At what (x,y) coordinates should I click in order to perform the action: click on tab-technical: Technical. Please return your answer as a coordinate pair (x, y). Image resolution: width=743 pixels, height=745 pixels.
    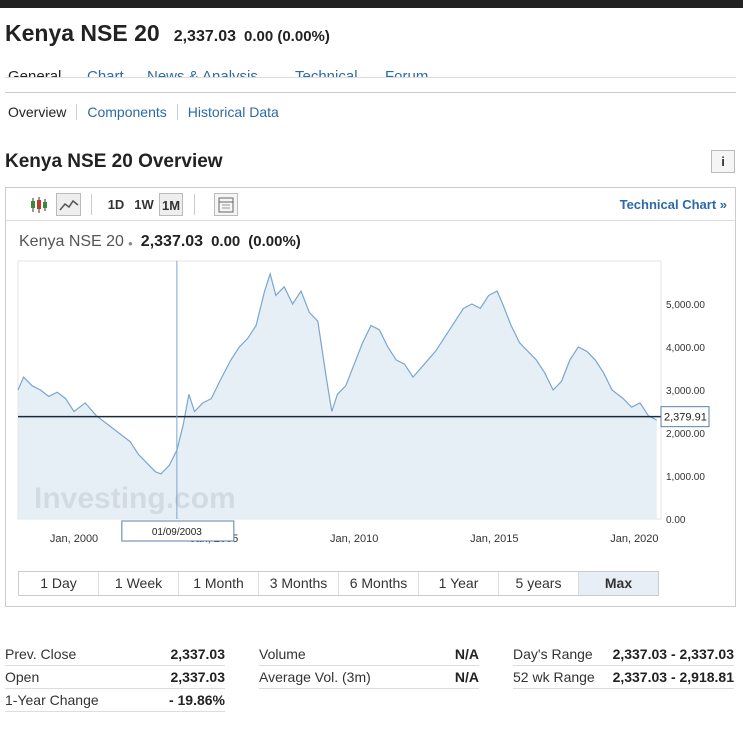
    Looking at the image, I should click on (326, 72).